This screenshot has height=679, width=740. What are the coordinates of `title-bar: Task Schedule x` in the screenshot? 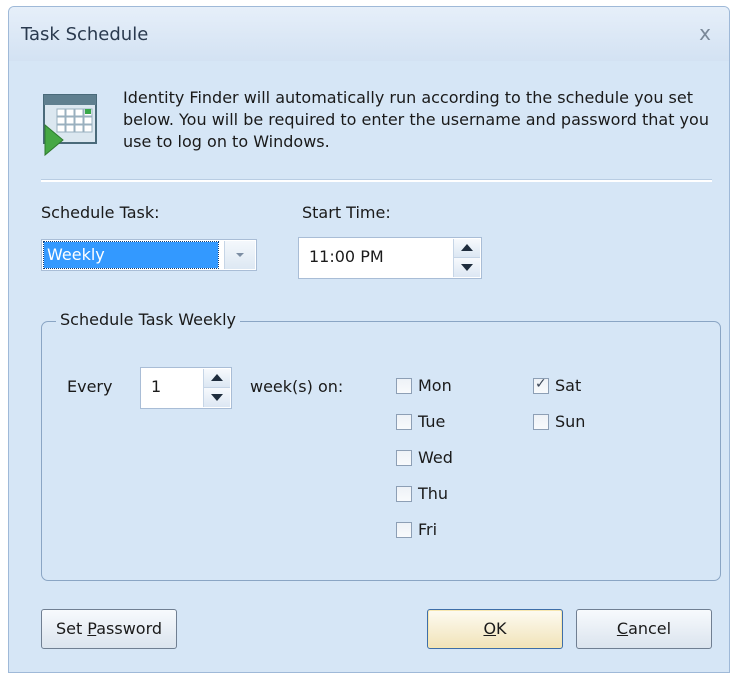 It's located at (369, 34).